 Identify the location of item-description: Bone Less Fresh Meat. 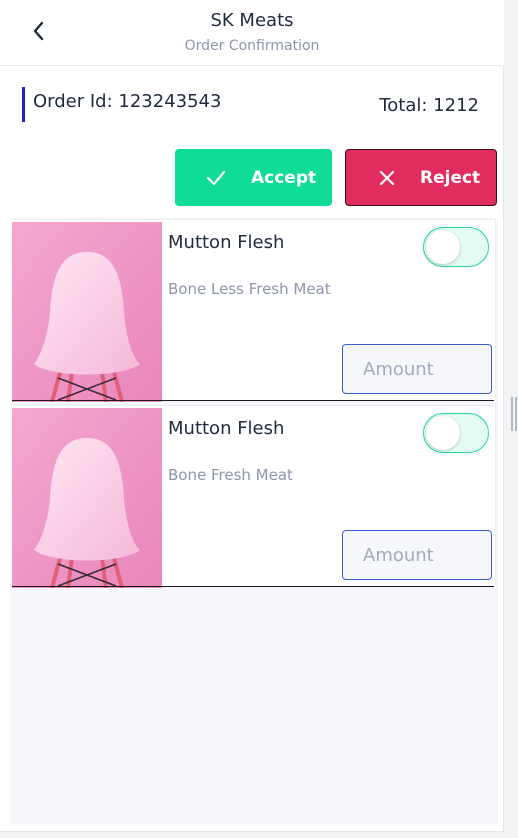
(249, 289).